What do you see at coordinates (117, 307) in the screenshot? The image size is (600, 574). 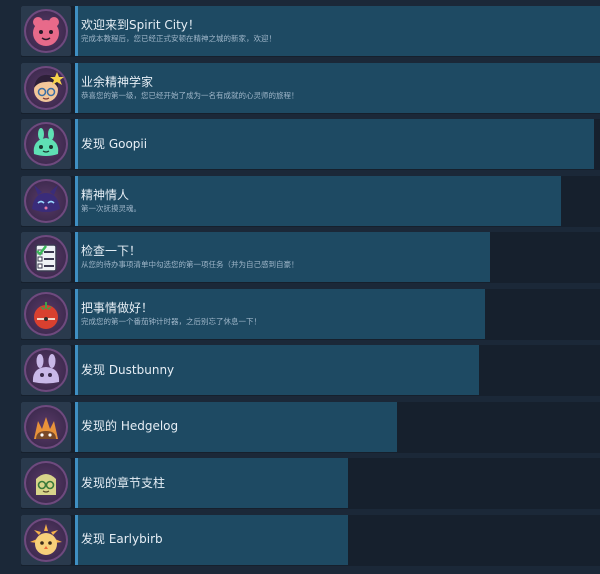 I see `achievement-title: 把事情做好！` at bounding box center [117, 307].